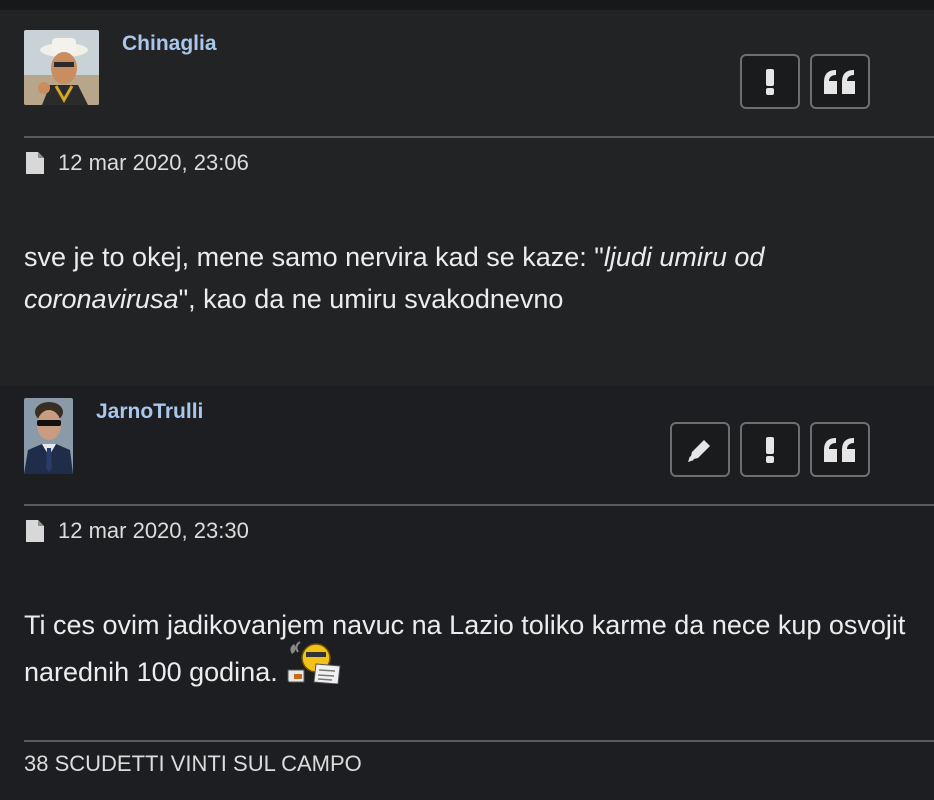 This screenshot has height=800, width=934. I want to click on edit-button, so click(700, 449).